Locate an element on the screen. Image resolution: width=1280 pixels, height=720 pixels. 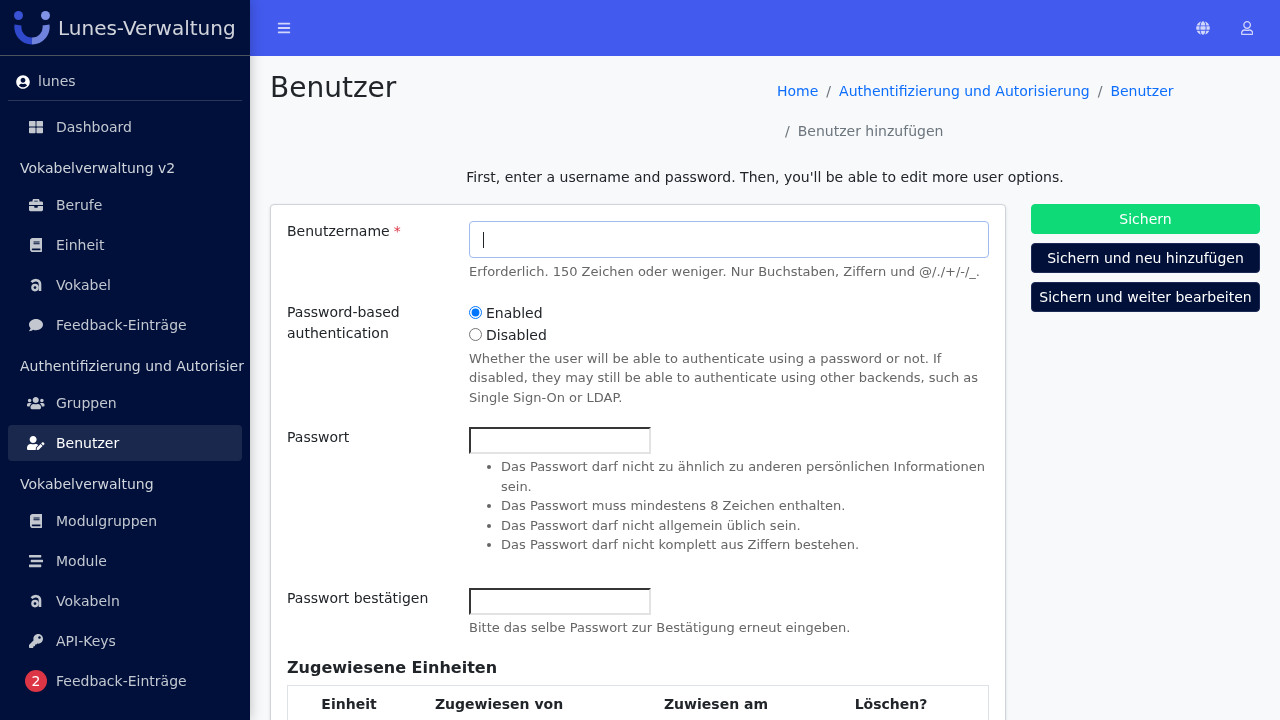
list-icon is located at coordinates (36, 561).